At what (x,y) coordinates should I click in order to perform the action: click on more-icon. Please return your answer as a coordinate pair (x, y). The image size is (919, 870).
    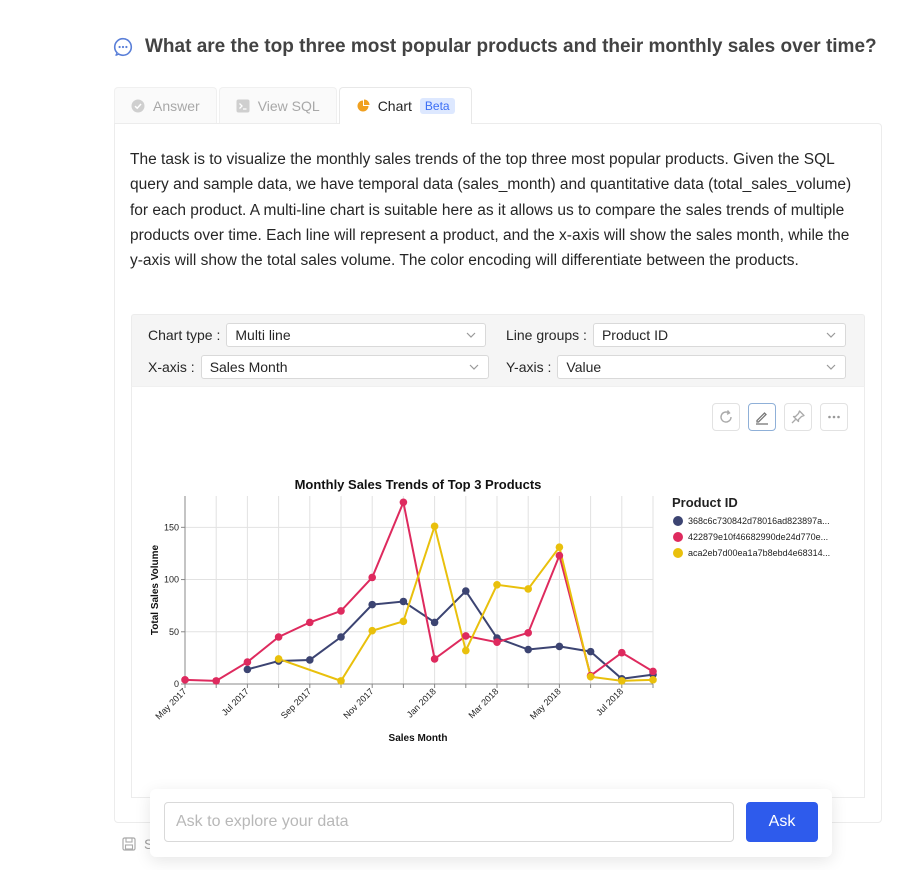
    Looking at the image, I should click on (834, 417).